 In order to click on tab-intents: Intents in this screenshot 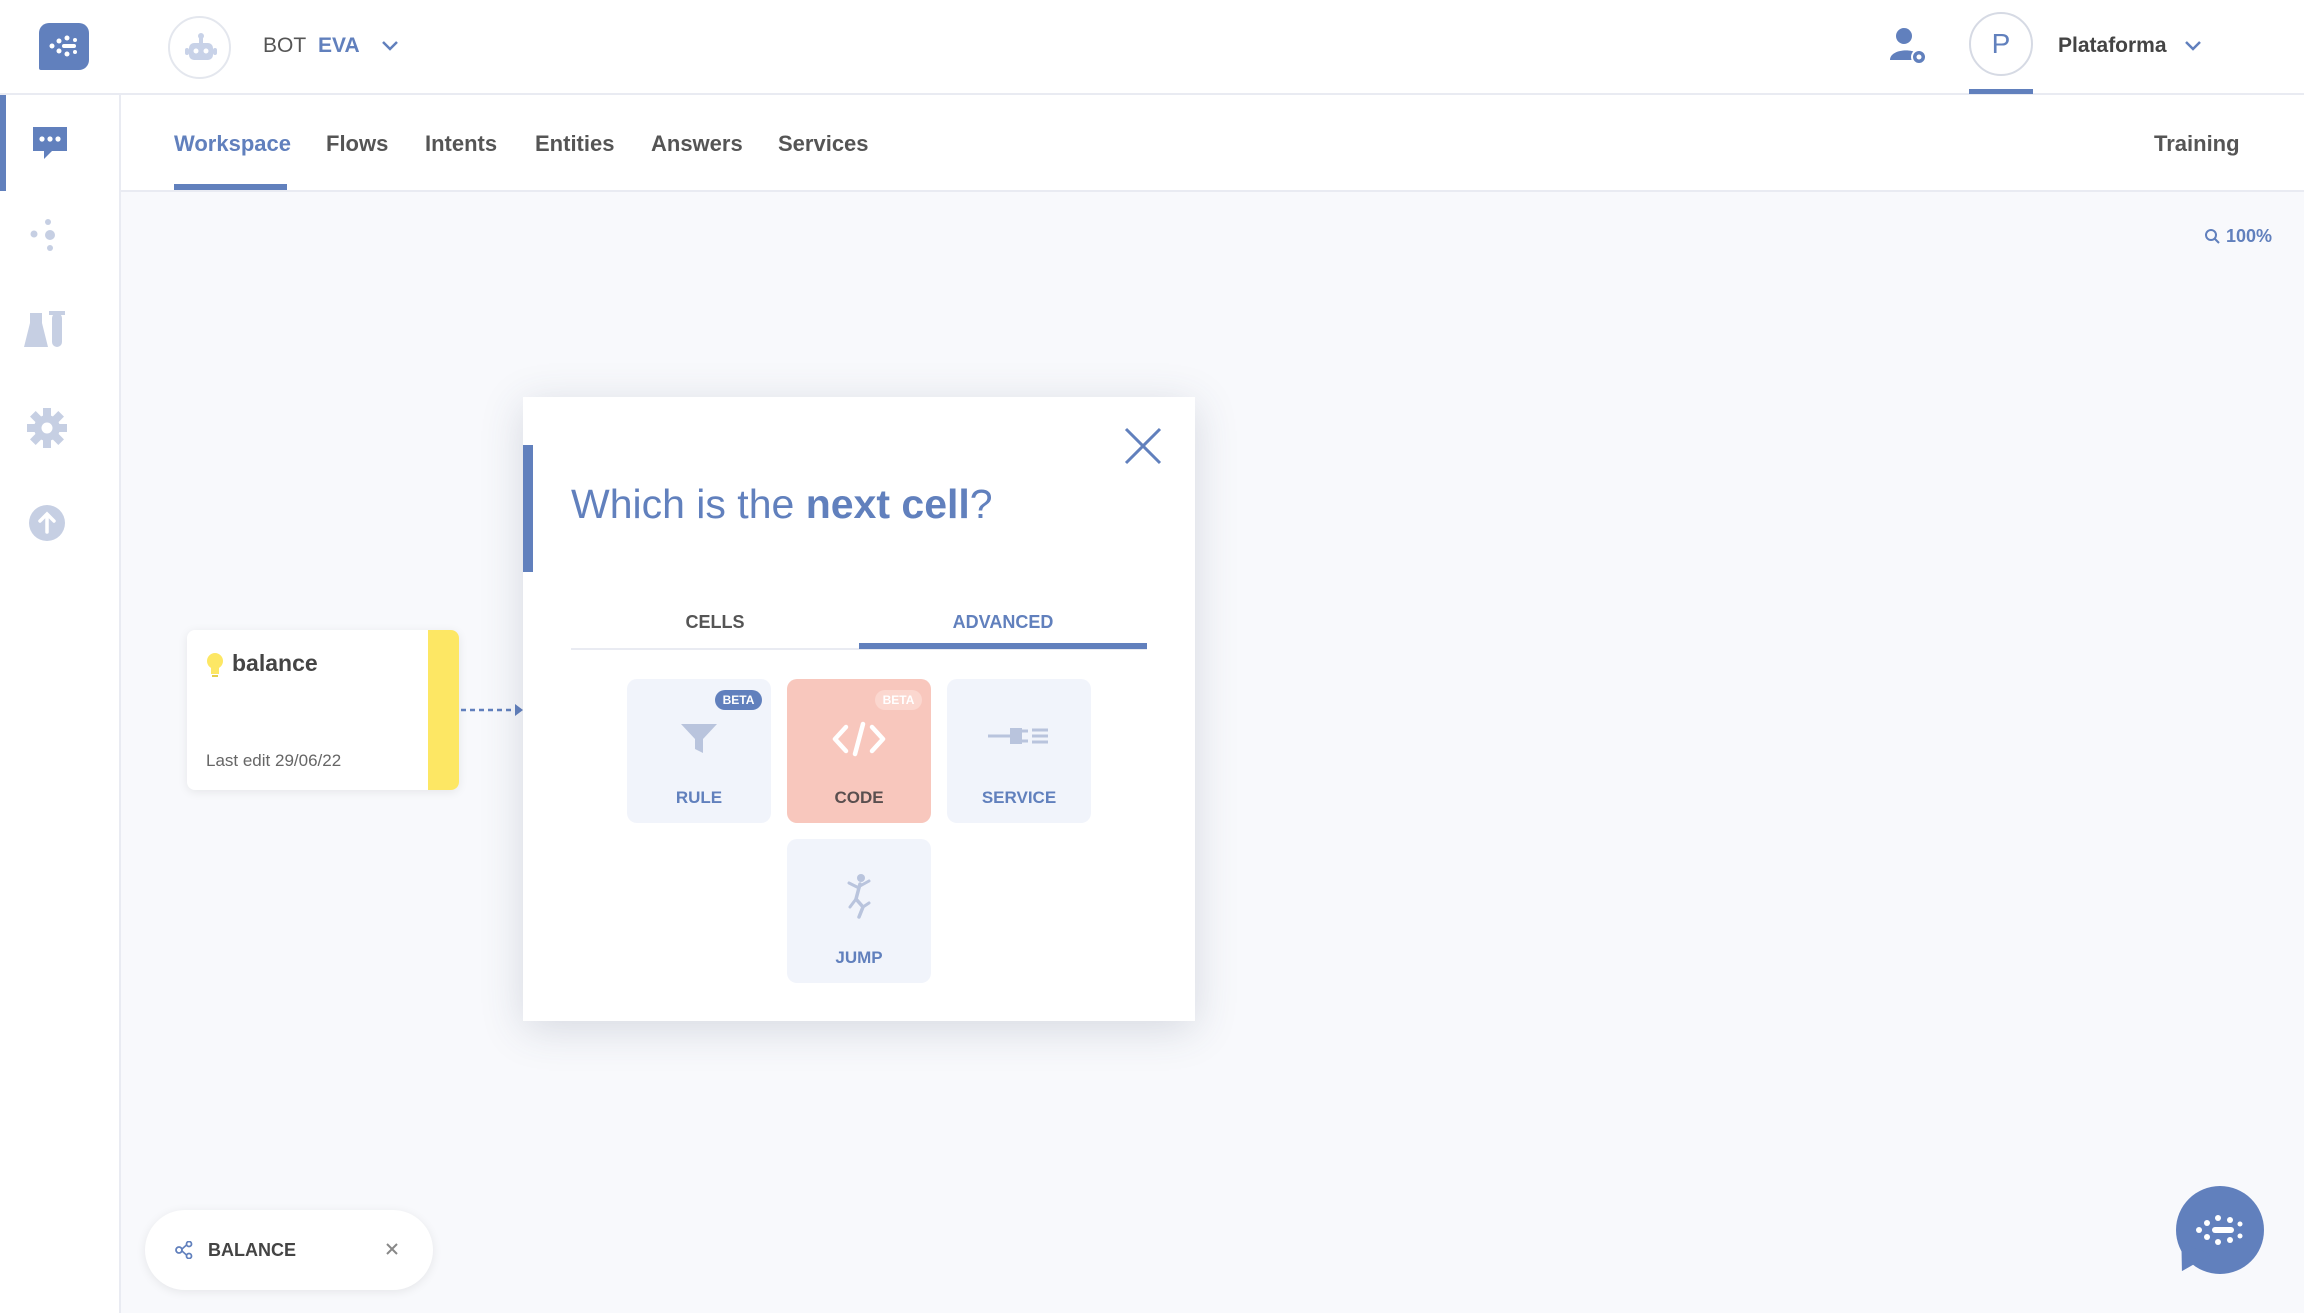, I will do `click(461, 144)`.